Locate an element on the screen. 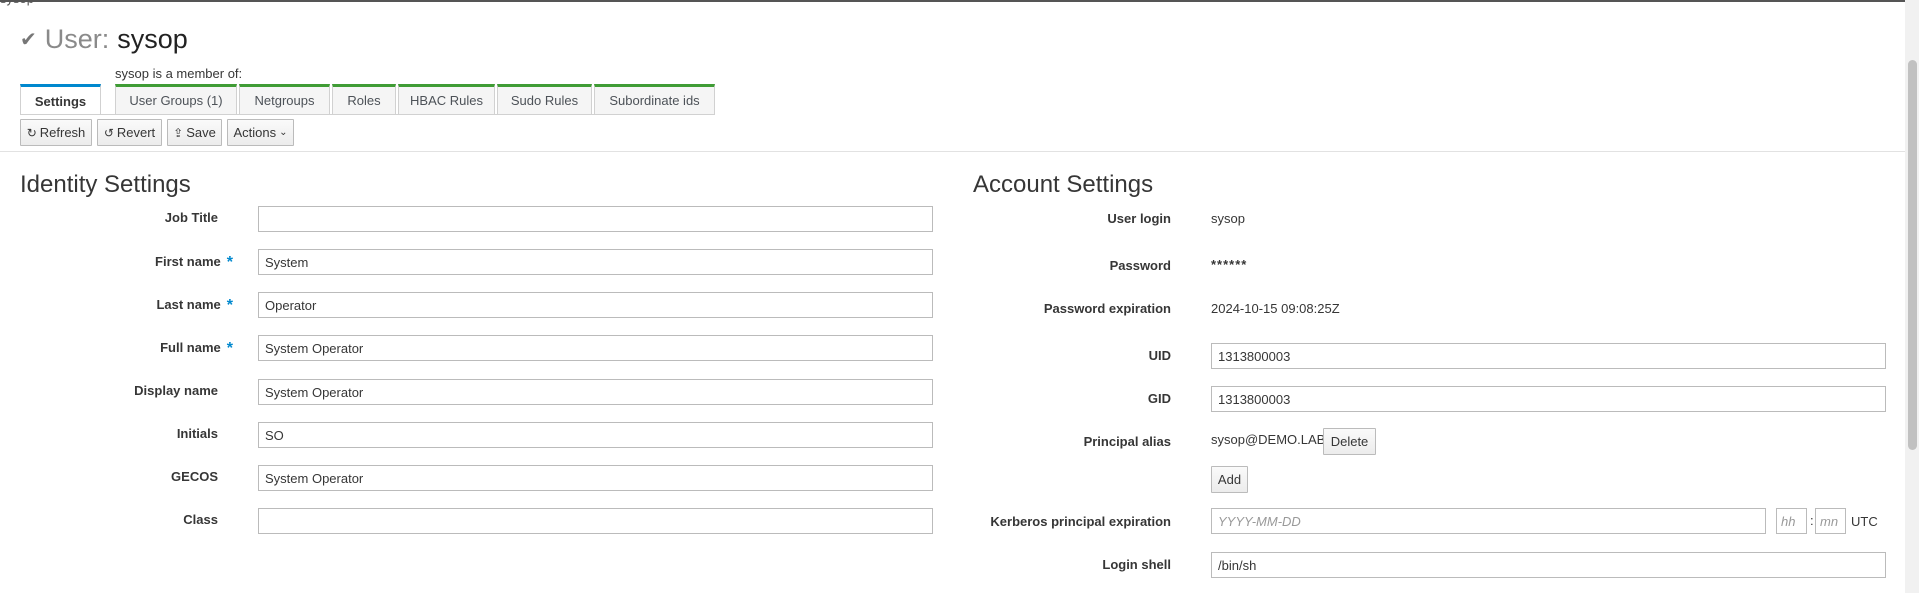  job-title-input is located at coordinates (595, 219).